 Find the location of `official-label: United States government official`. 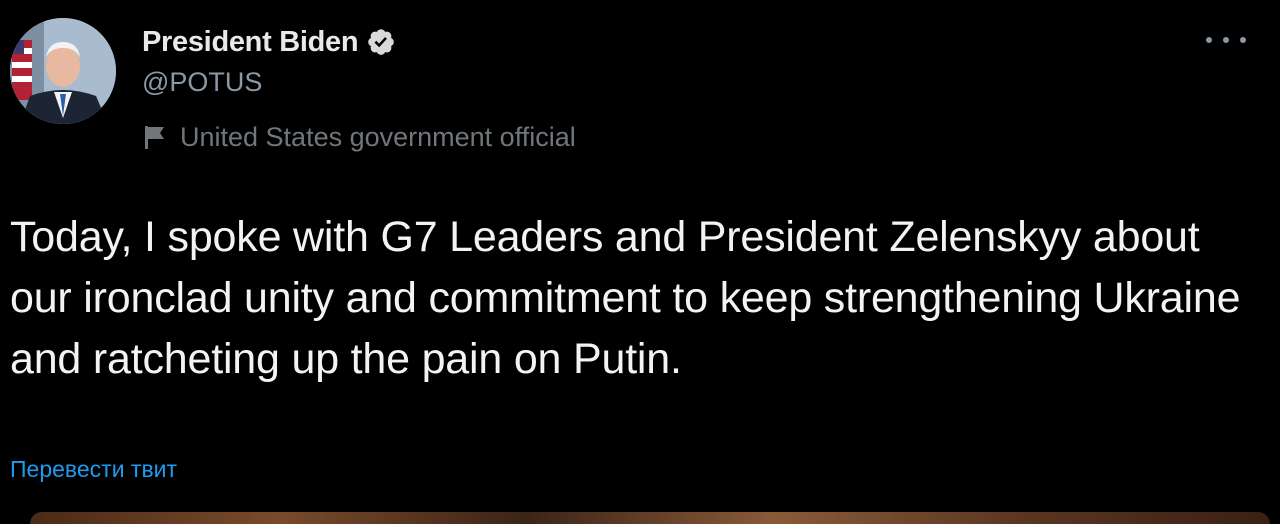

official-label: United States government official is located at coordinates (359, 137).